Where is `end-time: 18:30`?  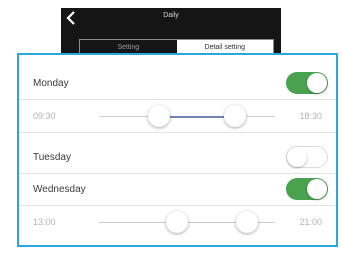
end-time: 18:30 is located at coordinates (310, 116).